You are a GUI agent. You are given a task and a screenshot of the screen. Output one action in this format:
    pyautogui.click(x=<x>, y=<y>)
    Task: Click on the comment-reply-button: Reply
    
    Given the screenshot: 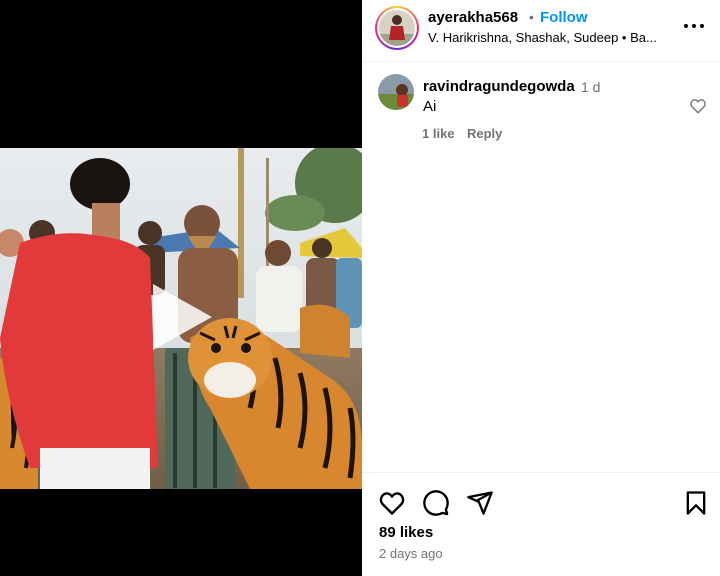 What is the action you would take?
    pyautogui.click(x=484, y=133)
    